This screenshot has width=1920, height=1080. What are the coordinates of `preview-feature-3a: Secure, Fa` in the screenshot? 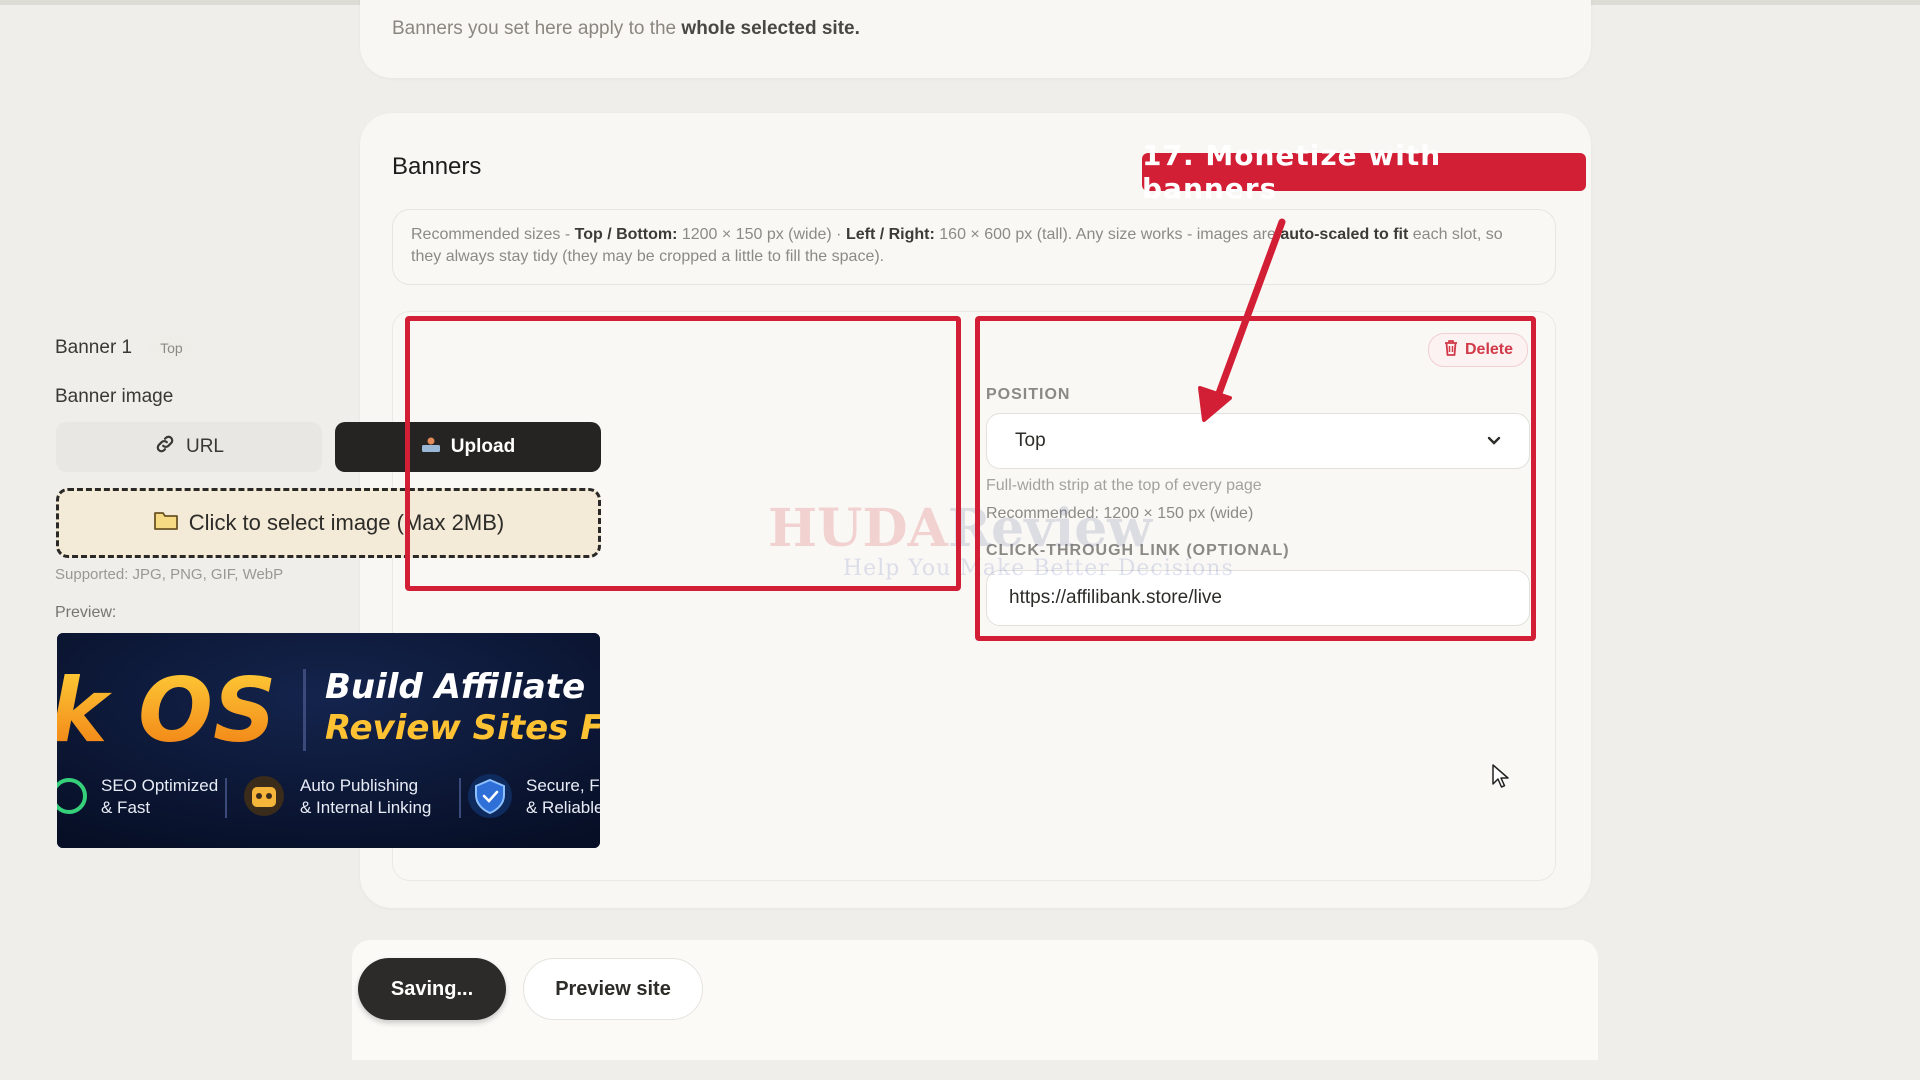 It's located at (563, 785).